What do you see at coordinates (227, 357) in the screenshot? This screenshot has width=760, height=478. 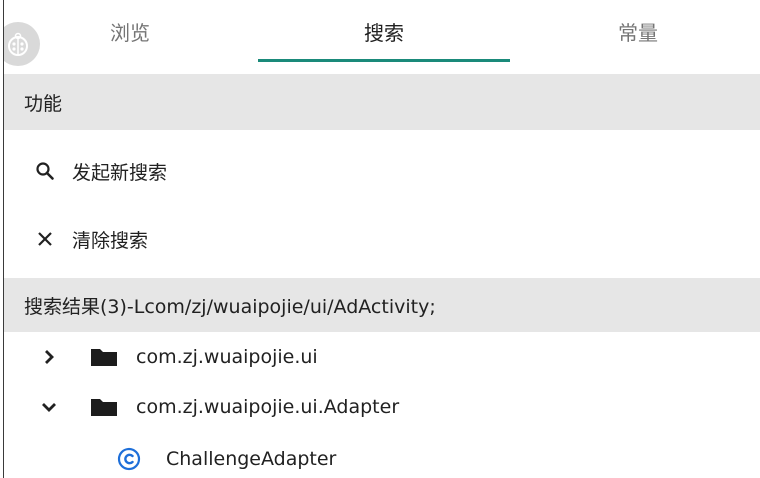 I see `tree-row-label: com.zj.wuaipojie.ui` at bounding box center [227, 357].